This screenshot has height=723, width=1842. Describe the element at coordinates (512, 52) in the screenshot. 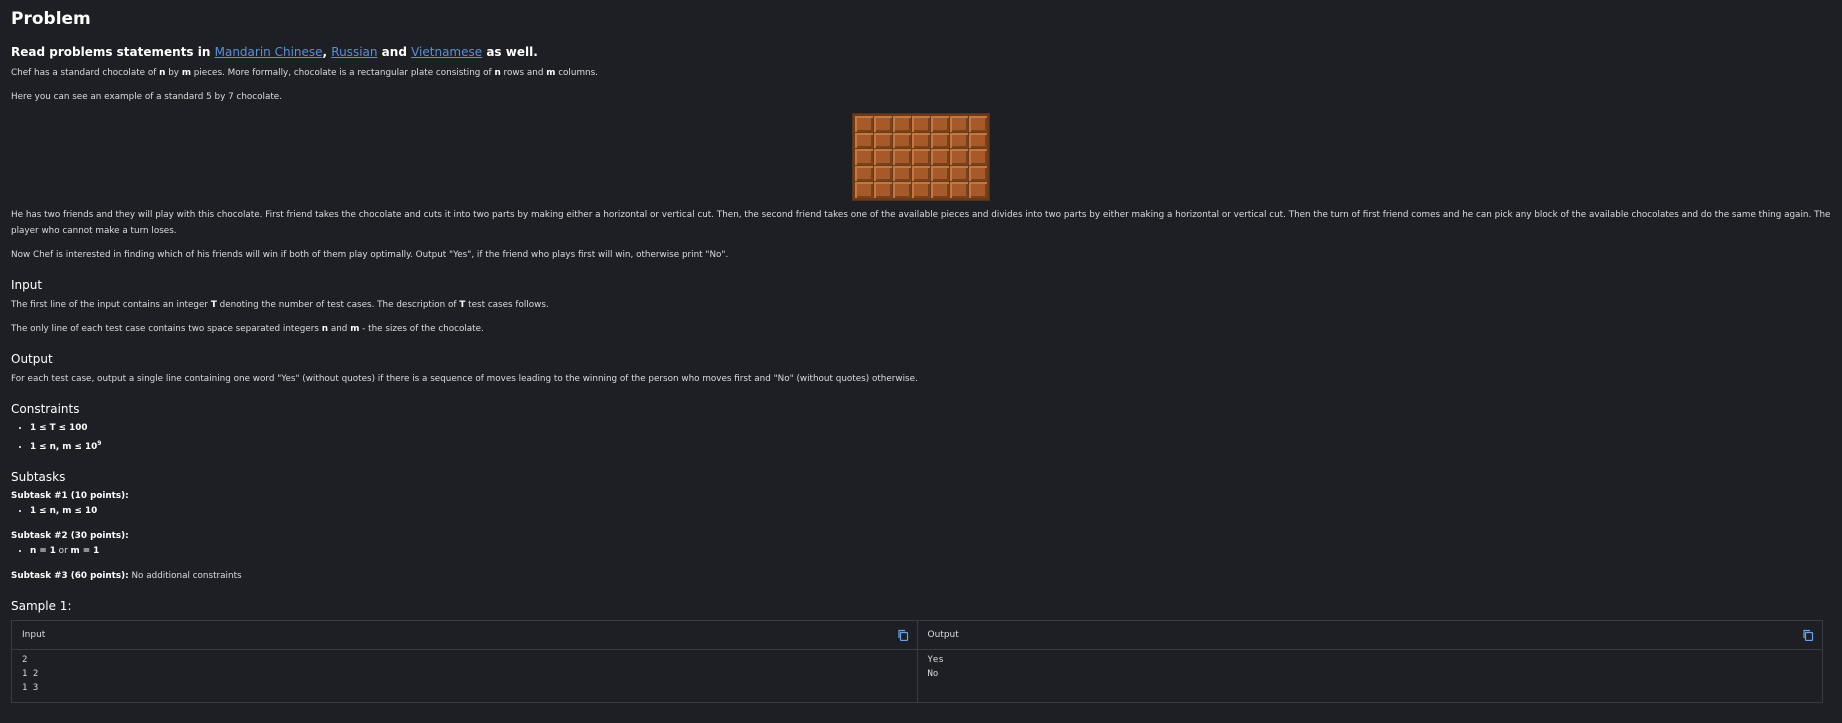

I see `statement-suffix: as well.` at that location.